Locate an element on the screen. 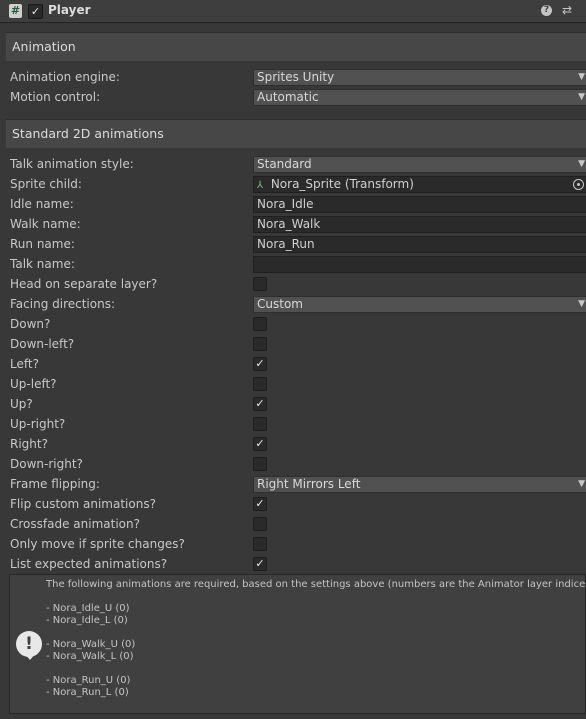  sliders-icon: ⇄ is located at coordinates (567, 10).